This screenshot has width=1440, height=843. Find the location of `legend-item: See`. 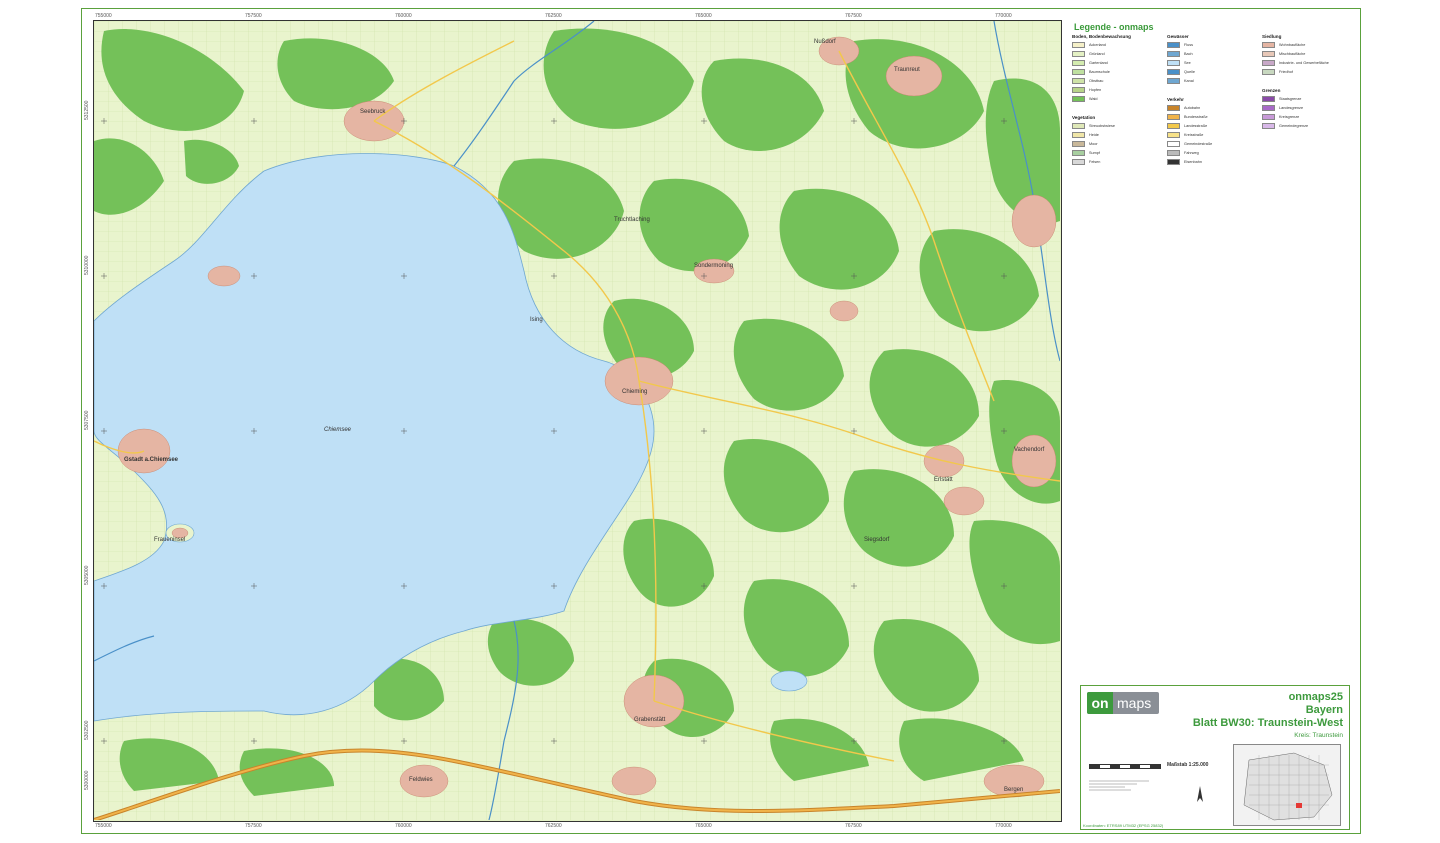

legend-item: See is located at coordinates (1179, 63).